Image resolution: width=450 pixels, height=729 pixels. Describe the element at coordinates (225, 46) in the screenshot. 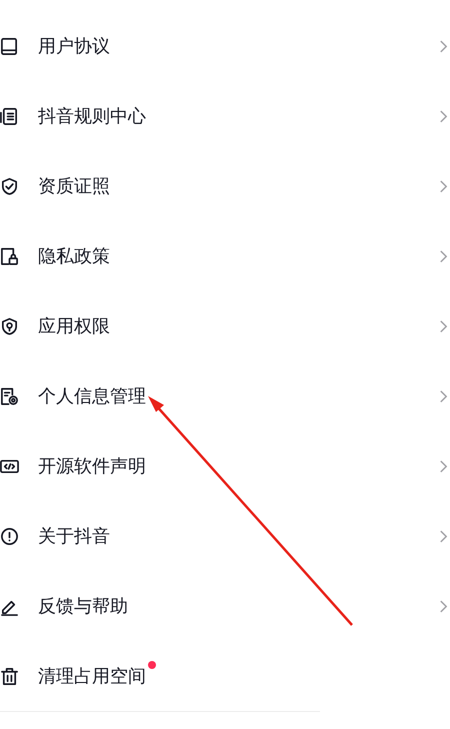

I see `menu-item: 用户协议` at that location.